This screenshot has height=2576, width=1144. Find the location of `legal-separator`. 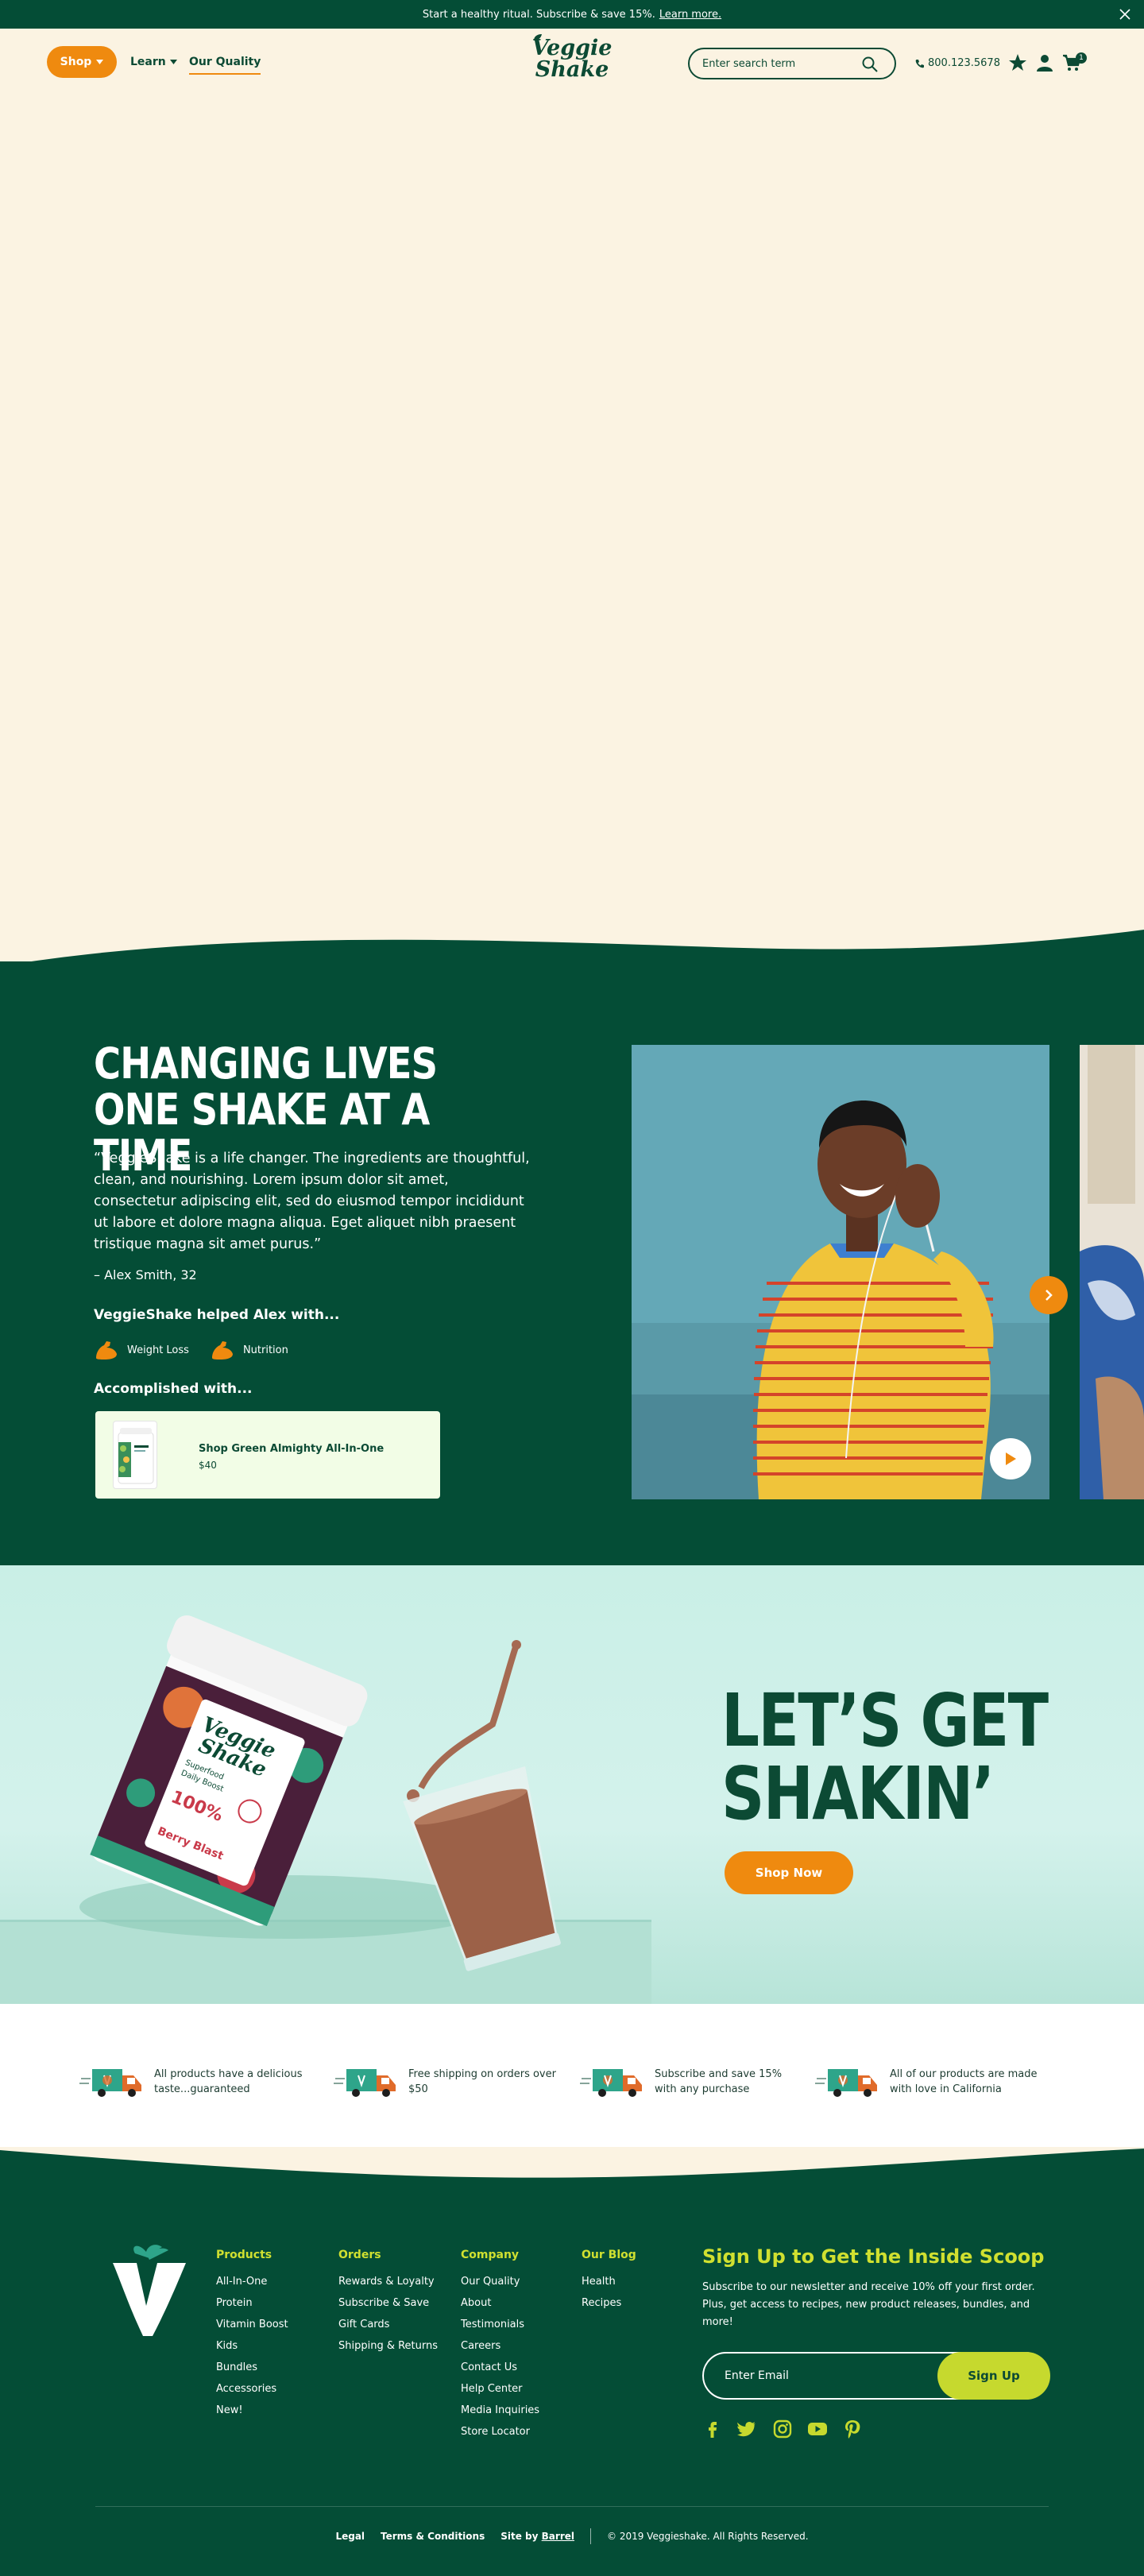

legal-separator is located at coordinates (590, 2536).